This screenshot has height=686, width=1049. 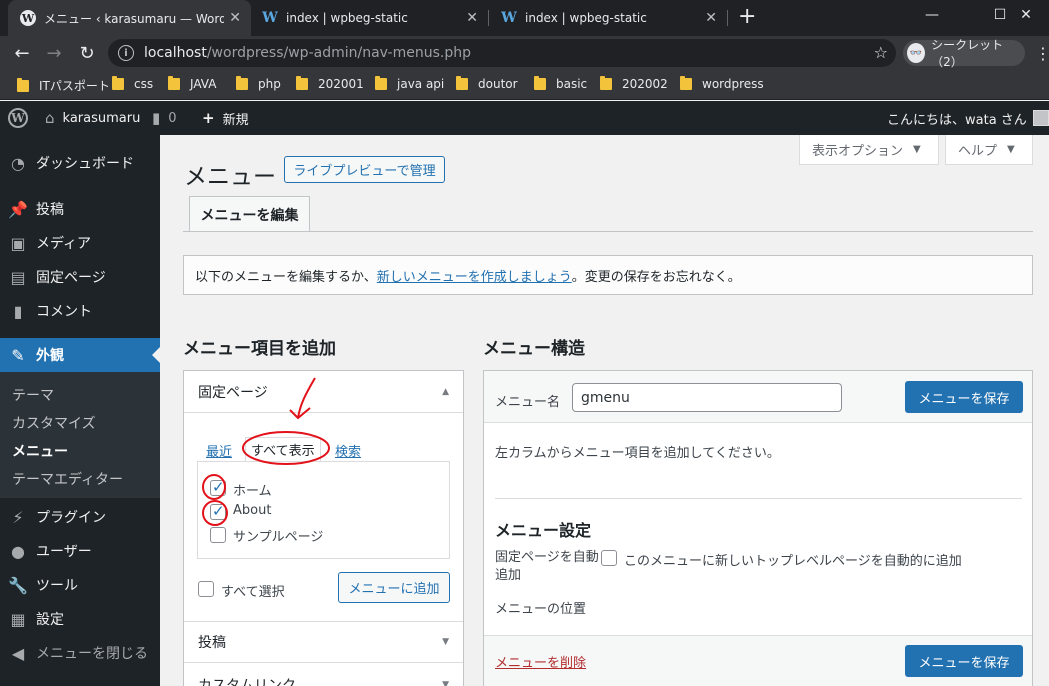 I want to click on custom-links-accordion-header: カスタムリンク ▼, so click(x=323, y=675).